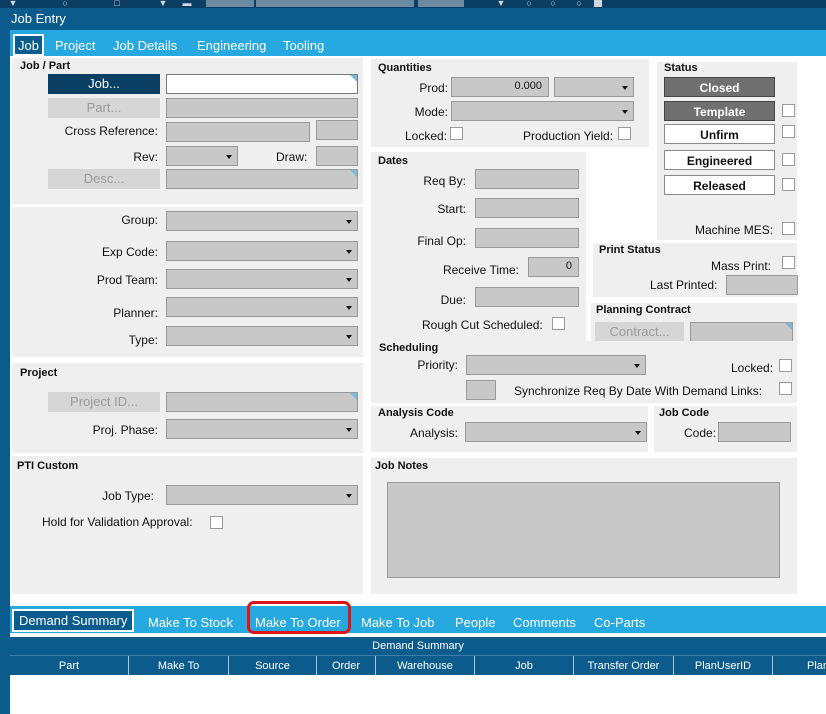 The image size is (826, 714). Describe the element at coordinates (202, 156) in the screenshot. I see `rev-dropdown` at that location.